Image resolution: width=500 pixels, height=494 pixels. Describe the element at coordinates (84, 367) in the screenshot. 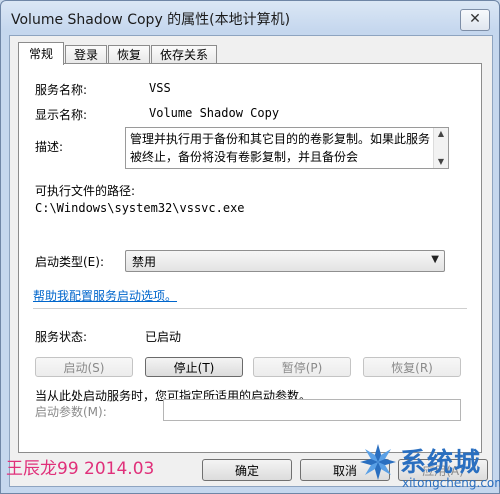

I see `start-button: 启动(S)` at that location.